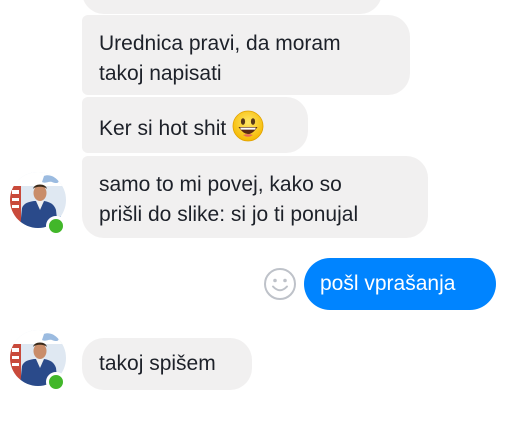 The width and height of the screenshot is (510, 426). I want to click on message-bubble-incoming: Ker si hot shit, so click(195, 125).